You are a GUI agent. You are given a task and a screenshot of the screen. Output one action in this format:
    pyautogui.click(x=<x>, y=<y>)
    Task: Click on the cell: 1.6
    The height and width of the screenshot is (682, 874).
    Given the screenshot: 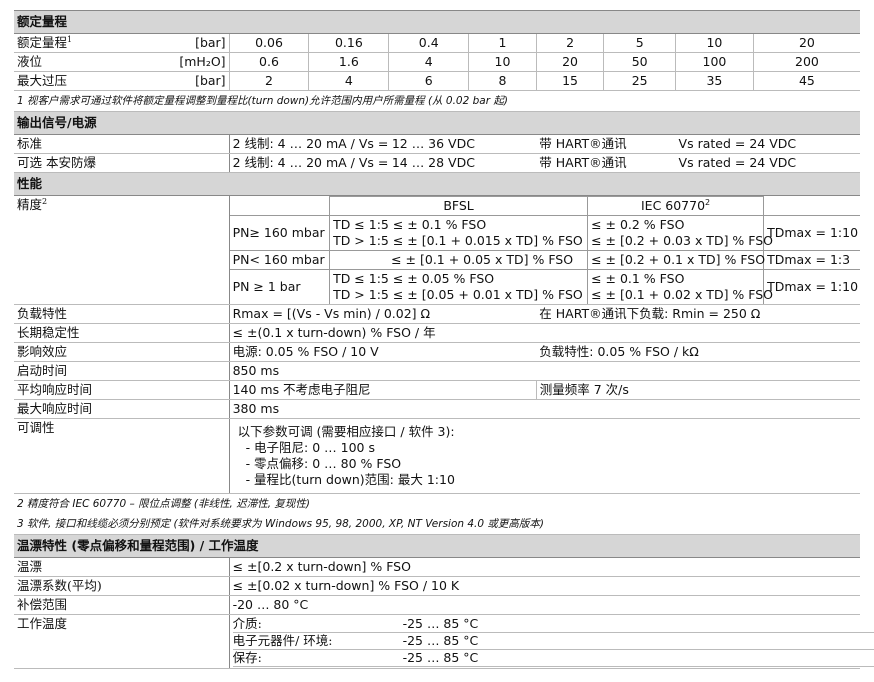 What is the action you would take?
    pyautogui.click(x=348, y=62)
    